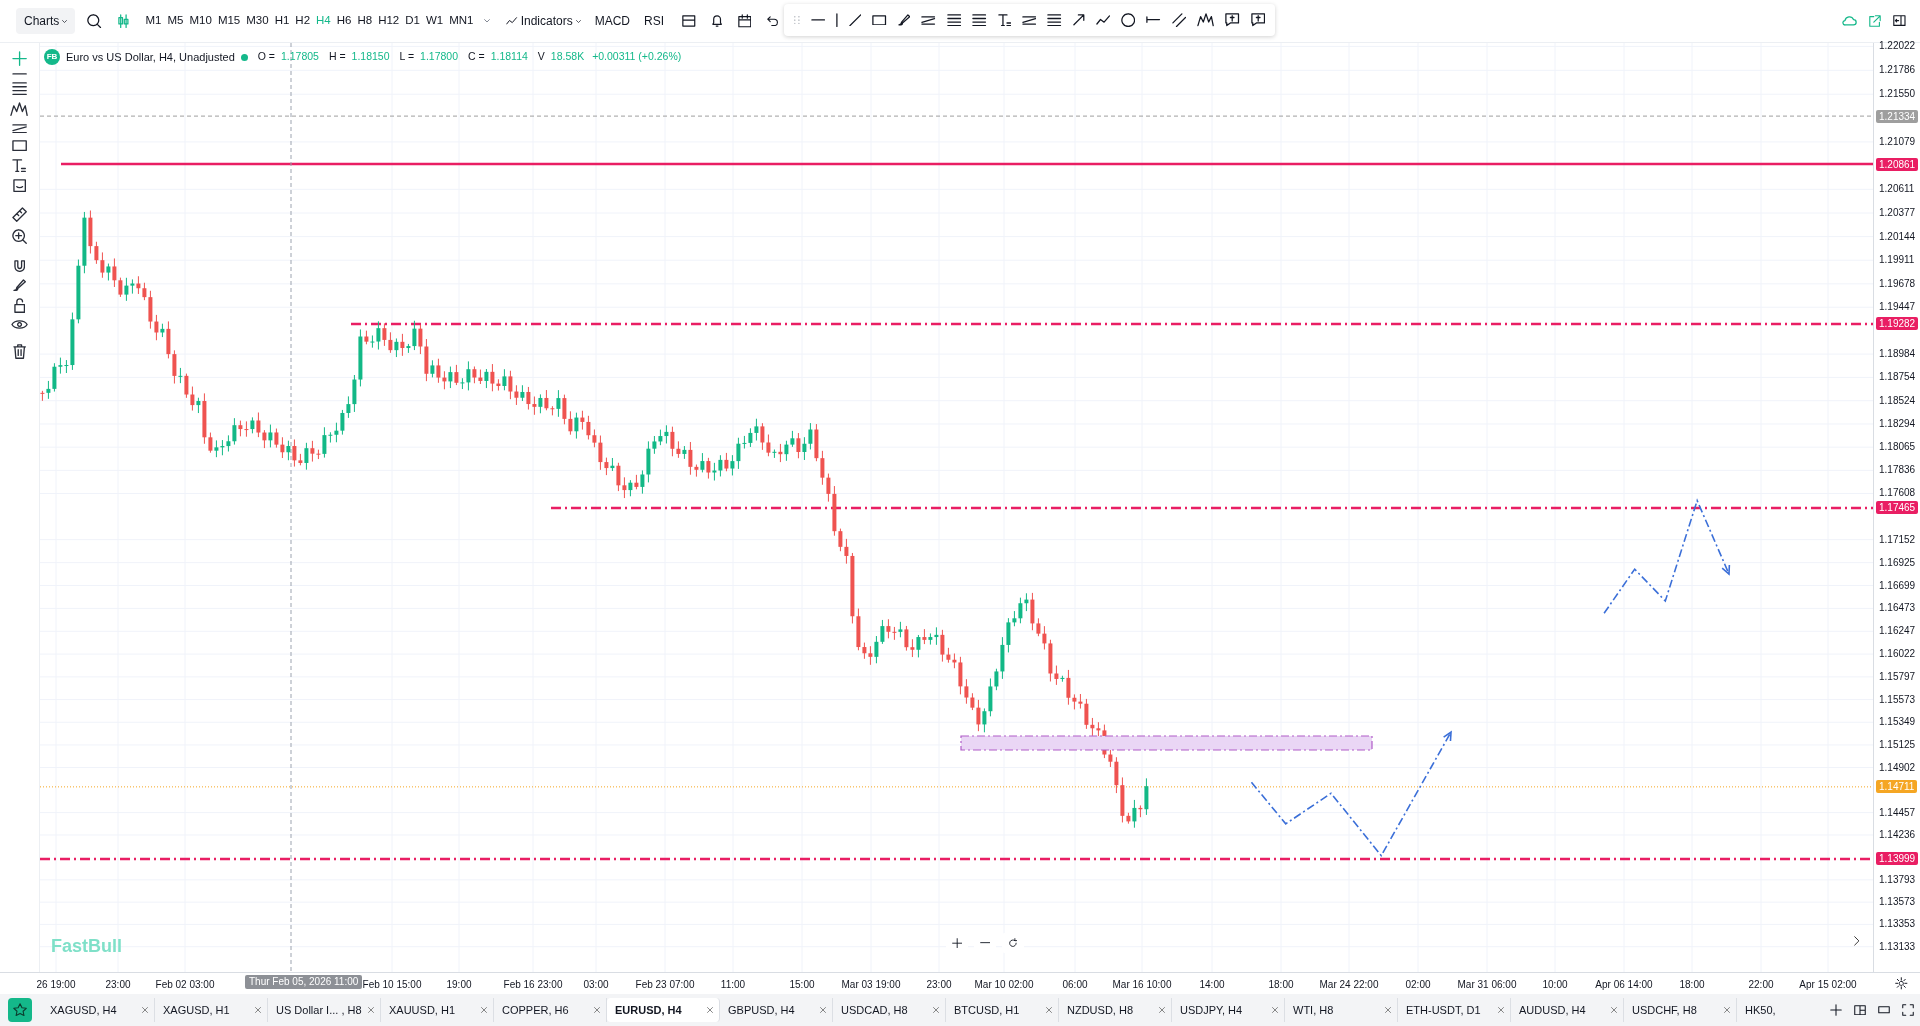 Image resolution: width=1920 pixels, height=1026 pixels. I want to click on sticker-icon, so click(19, 185).